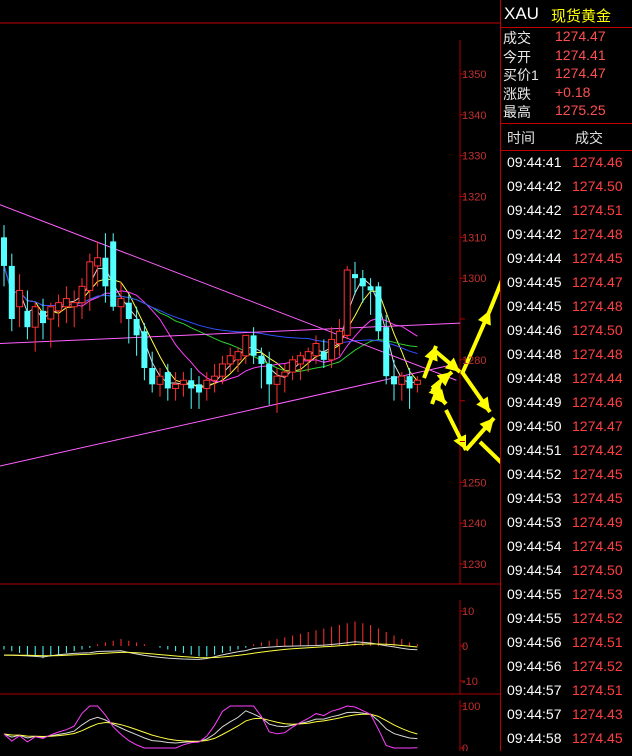 The height and width of the screenshot is (756, 632). What do you see at coordinates (474, 361) in the screenshot?
I see `price-tick-label: 1280` at bounding box center [474, 361].